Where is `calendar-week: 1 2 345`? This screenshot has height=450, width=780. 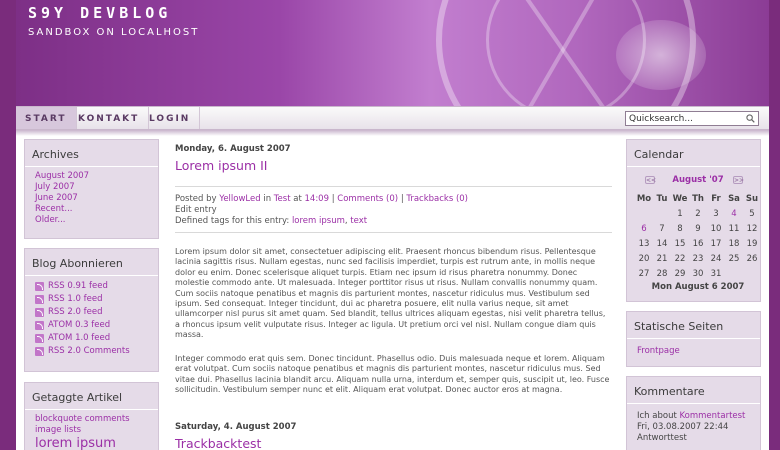 calendar-week: 1 2 345 is located at coordinates (698, 213).